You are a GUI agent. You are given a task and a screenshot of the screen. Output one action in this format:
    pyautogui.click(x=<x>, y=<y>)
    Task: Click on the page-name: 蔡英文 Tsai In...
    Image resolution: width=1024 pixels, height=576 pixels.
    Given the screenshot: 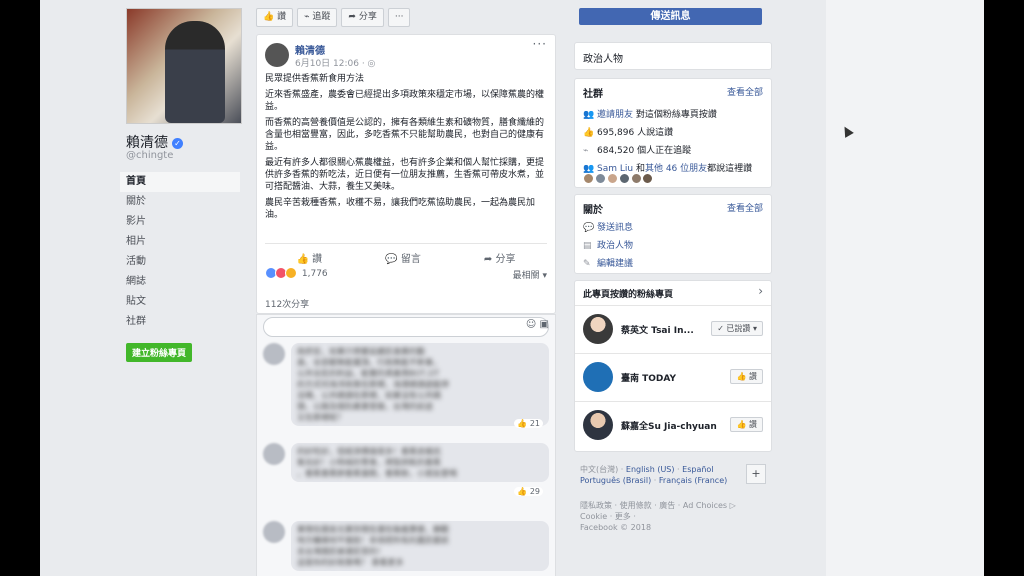 What is the action you would take?
    pyautogui.click(x=657, y=329)
    